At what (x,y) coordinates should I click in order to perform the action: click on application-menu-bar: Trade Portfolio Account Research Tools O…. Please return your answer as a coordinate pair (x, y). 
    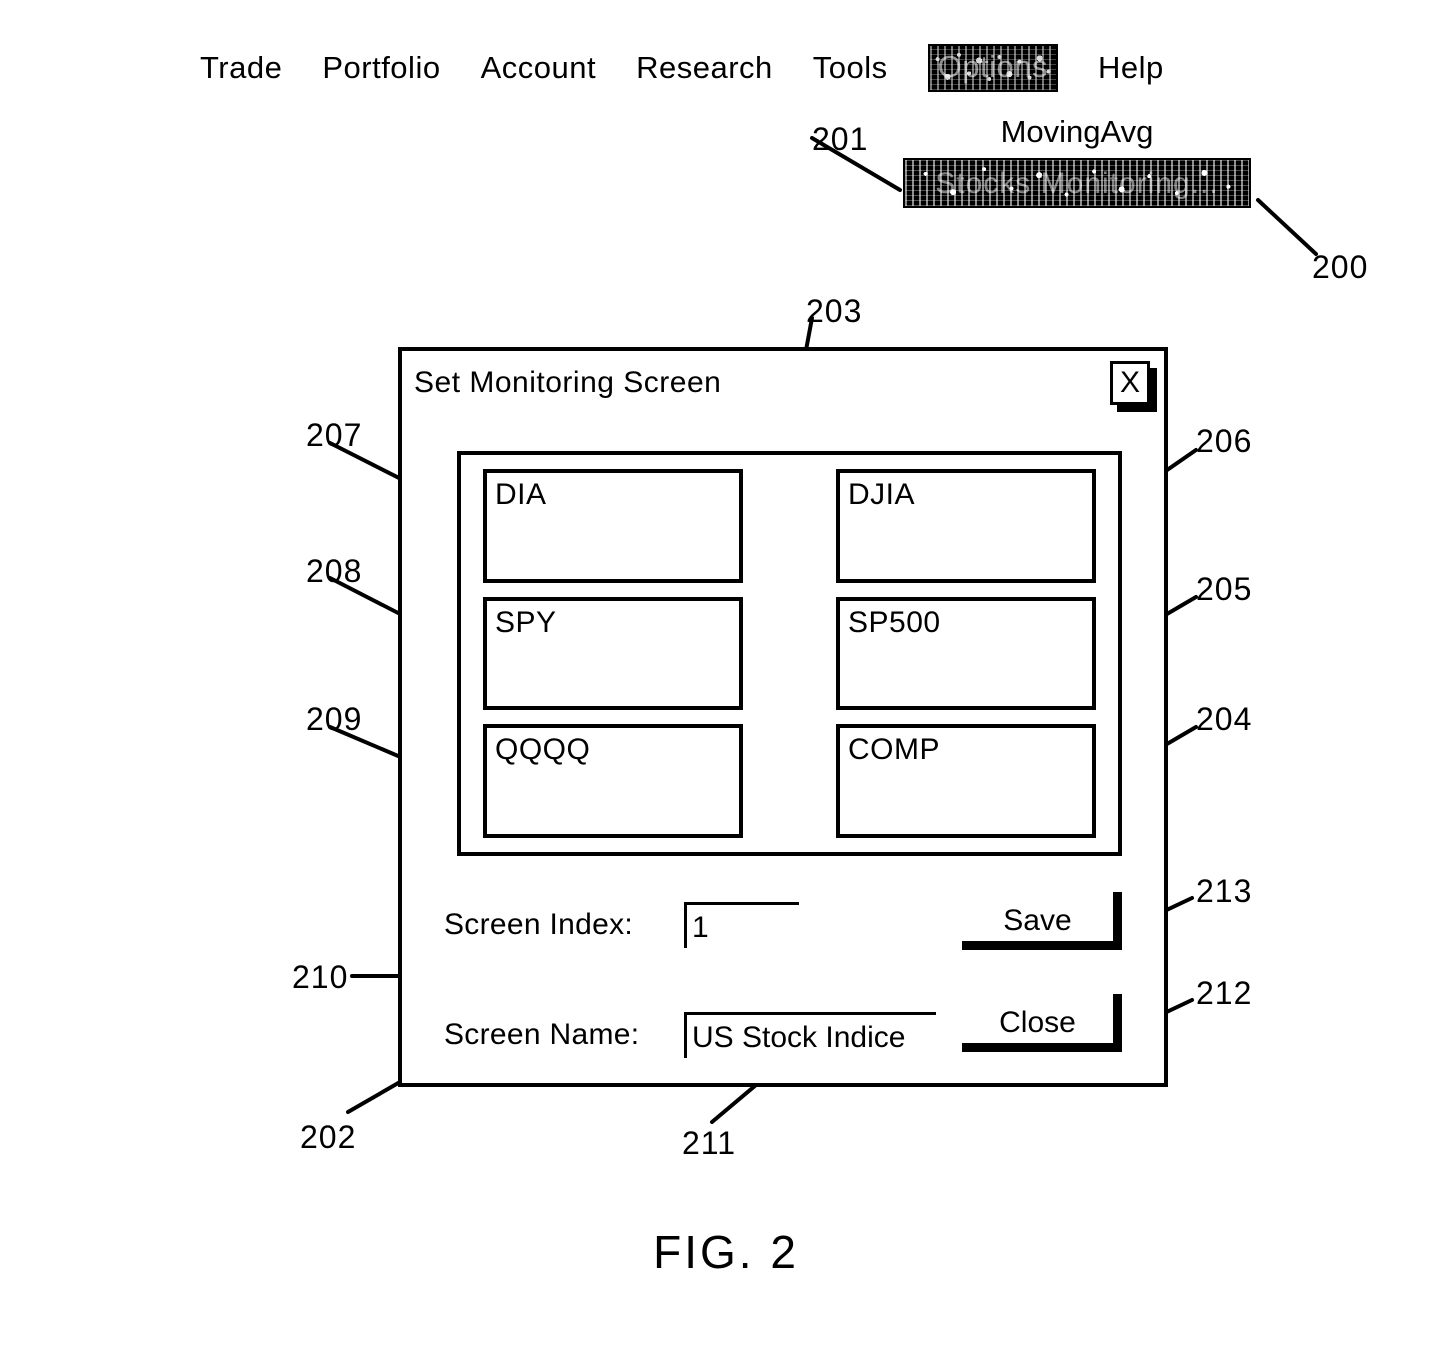
    Looking at the image, I should click on (682, 68).